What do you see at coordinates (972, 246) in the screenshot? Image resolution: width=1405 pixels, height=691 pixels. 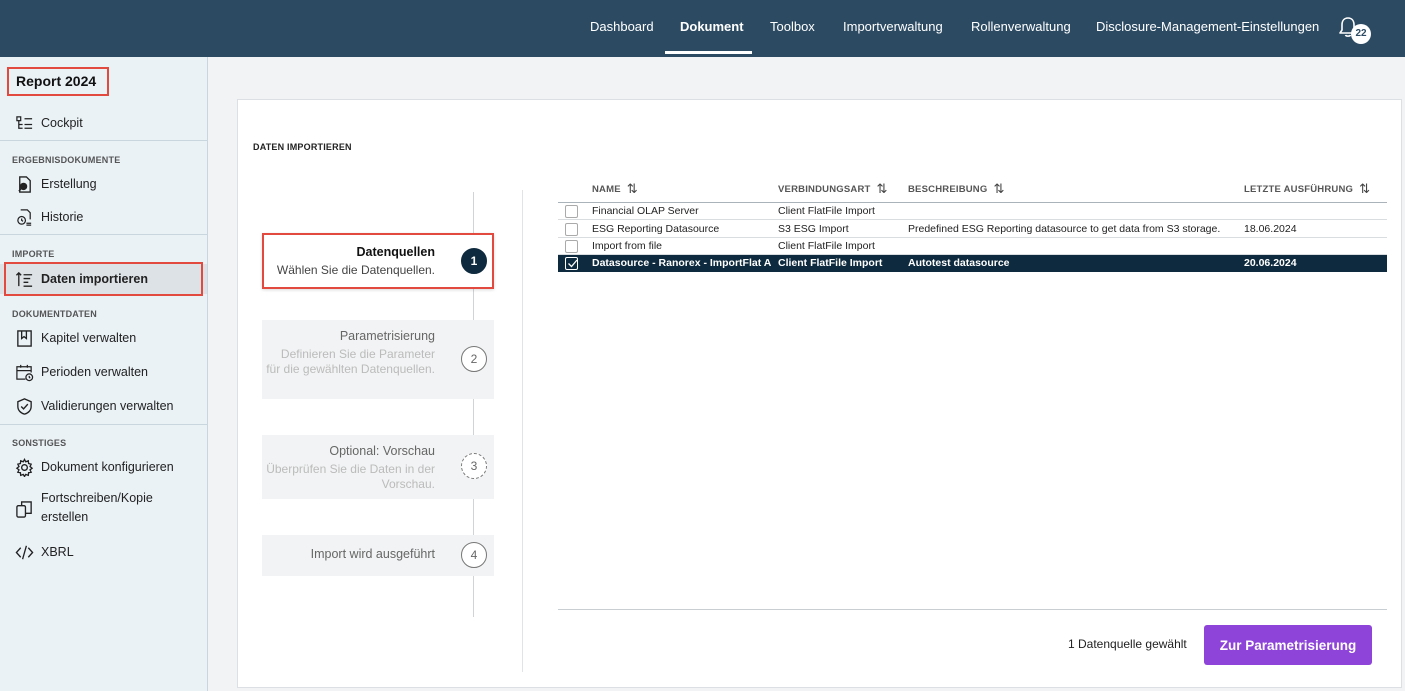 I see `table-row: Import from file Client FlatFile Import` at bounding box center [972, 246].